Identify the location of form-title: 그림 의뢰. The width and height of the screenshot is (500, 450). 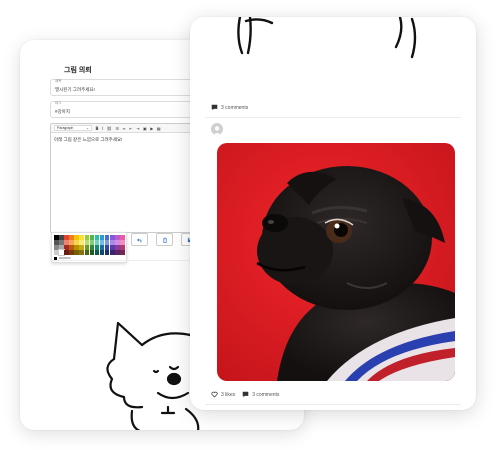
(78, 70).